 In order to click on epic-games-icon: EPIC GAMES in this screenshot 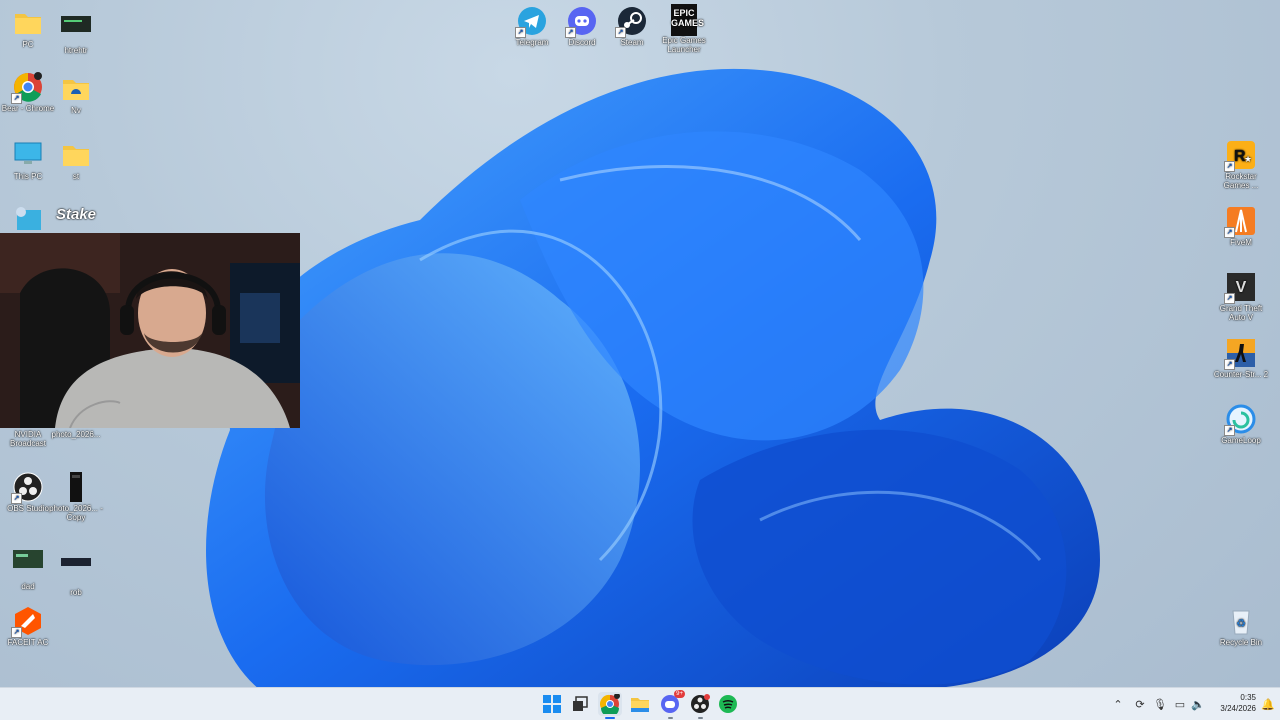, I will do `click(686, 20)`.